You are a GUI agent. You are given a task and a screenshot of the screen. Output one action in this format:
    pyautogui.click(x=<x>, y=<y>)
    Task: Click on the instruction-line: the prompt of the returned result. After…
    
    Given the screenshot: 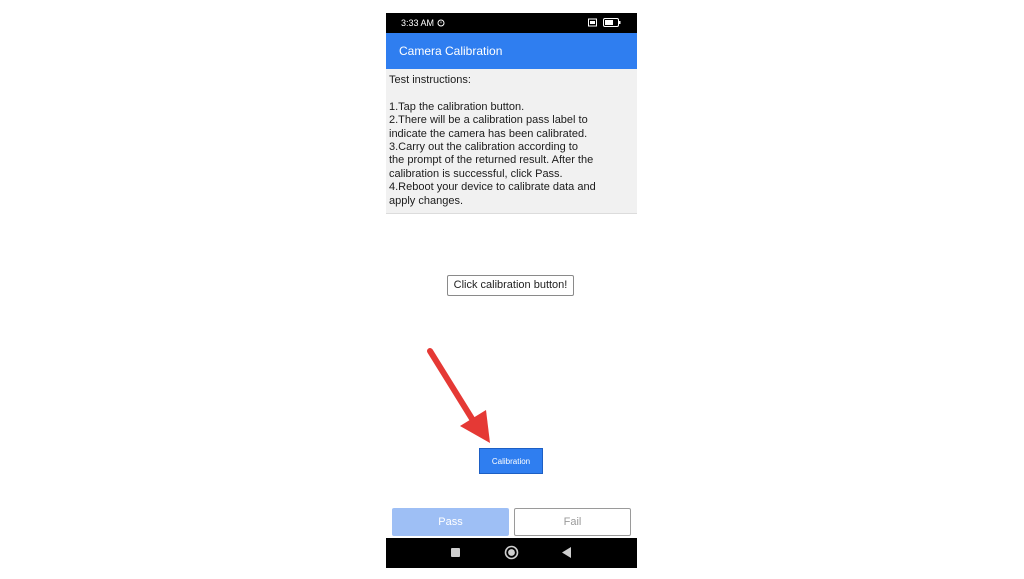 What is the action you would take?
    pyautogui.click(x=491, y=160)
    